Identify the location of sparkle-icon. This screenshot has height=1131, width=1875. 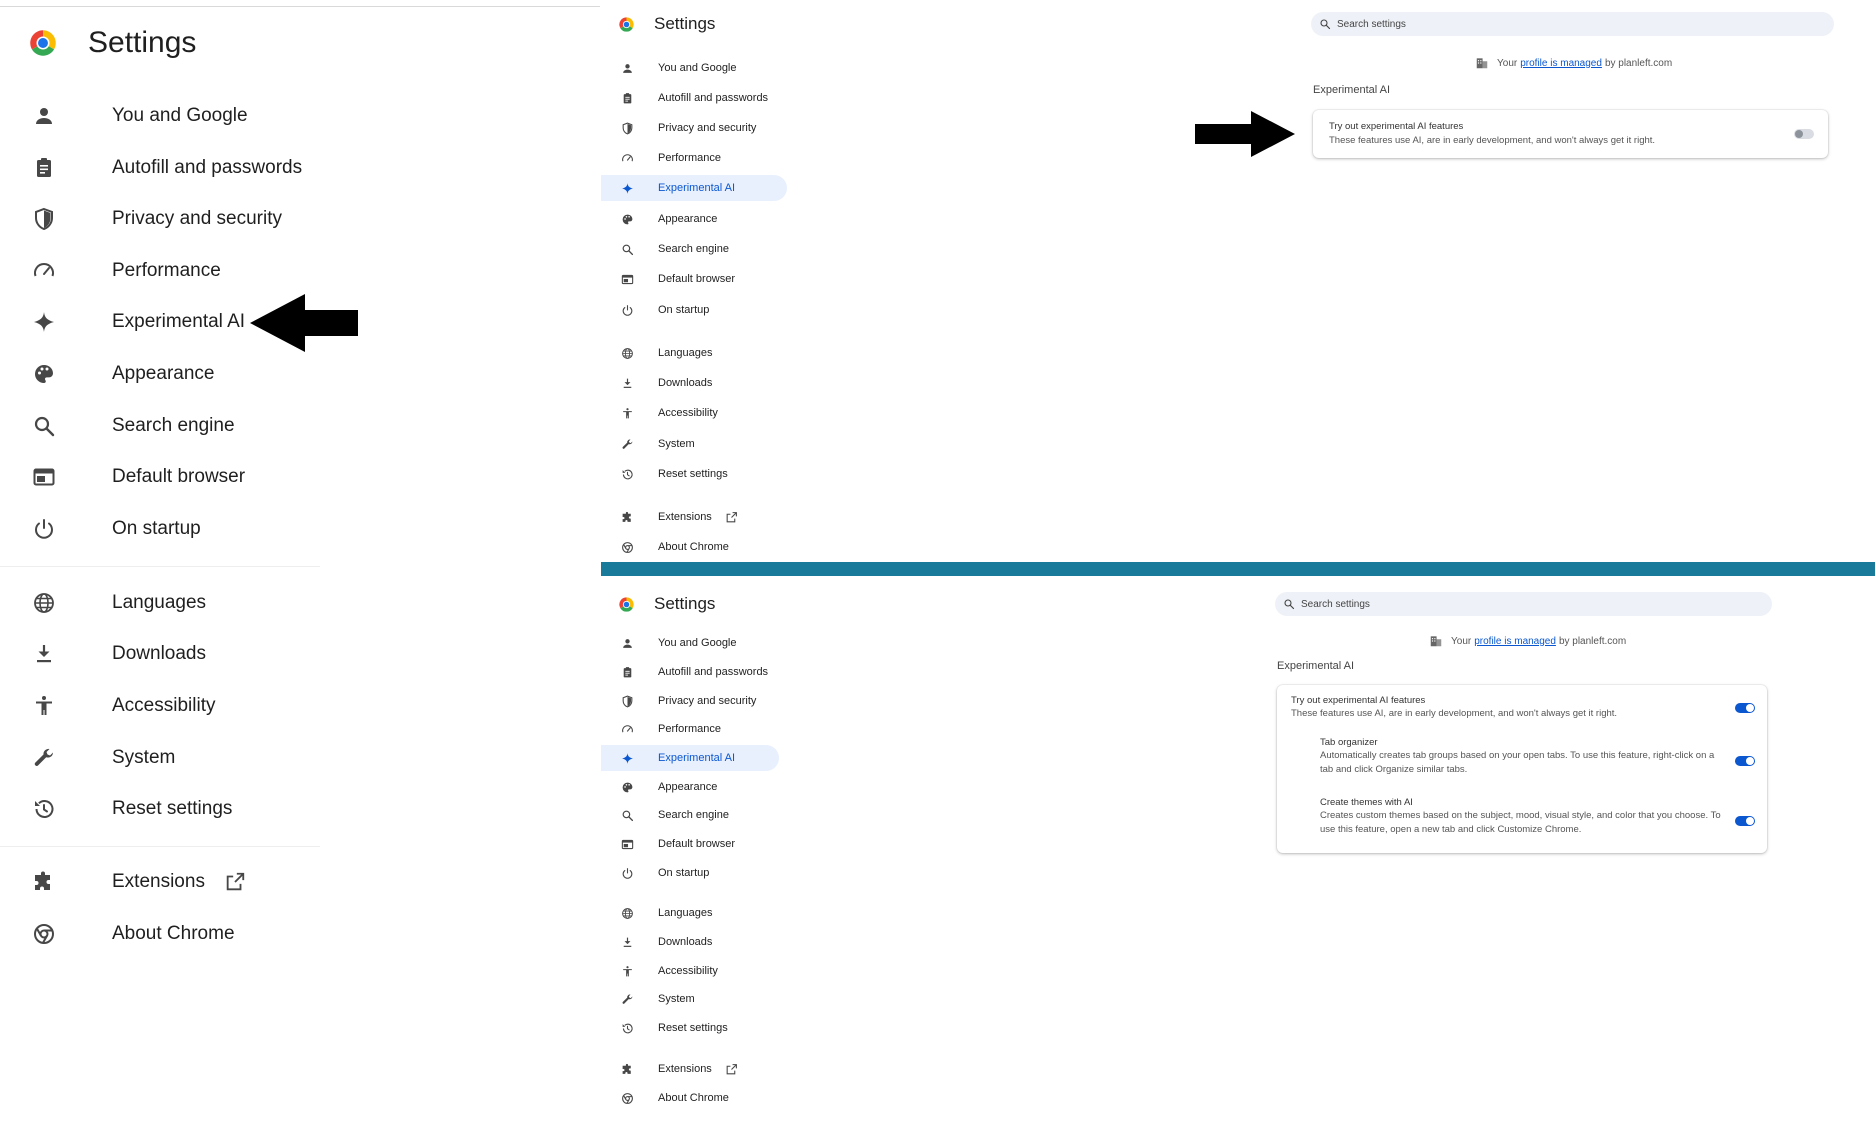
(627, 188).